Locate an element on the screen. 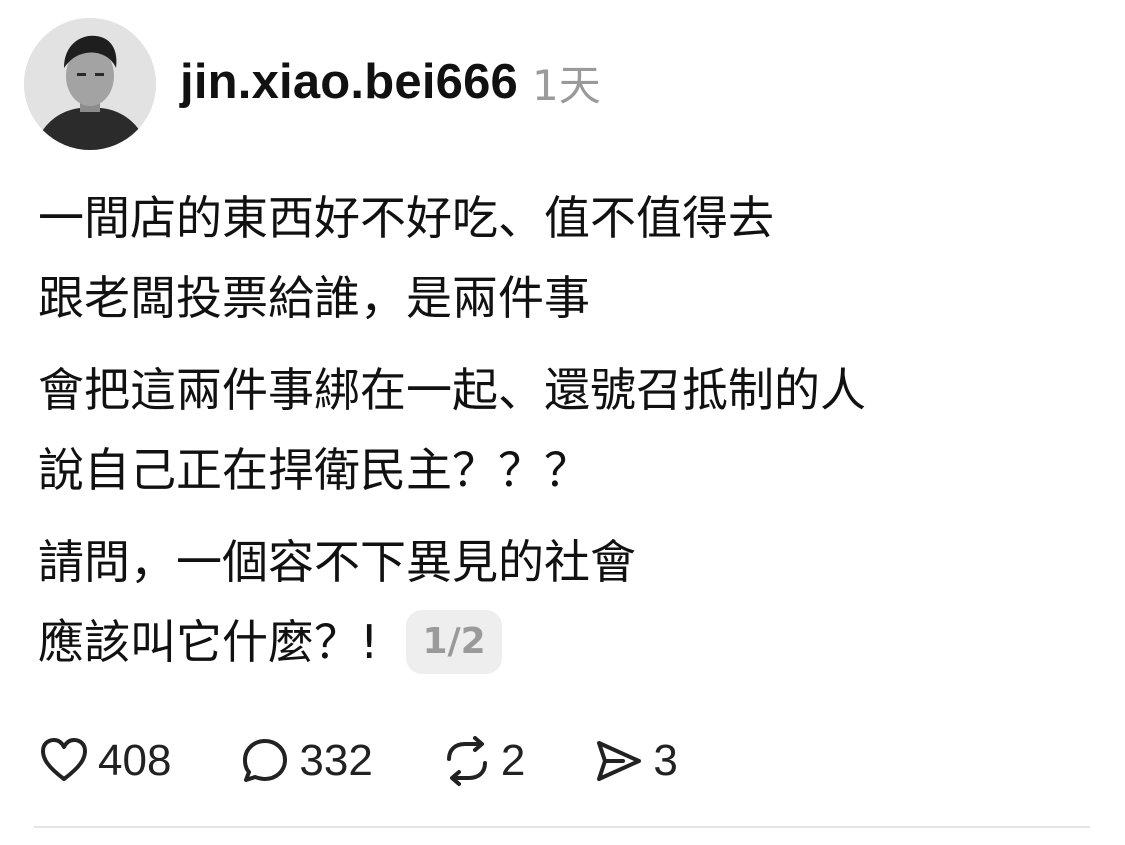 This screenshot has width=1125, height=845. divider is located at coordinates (562, 827).